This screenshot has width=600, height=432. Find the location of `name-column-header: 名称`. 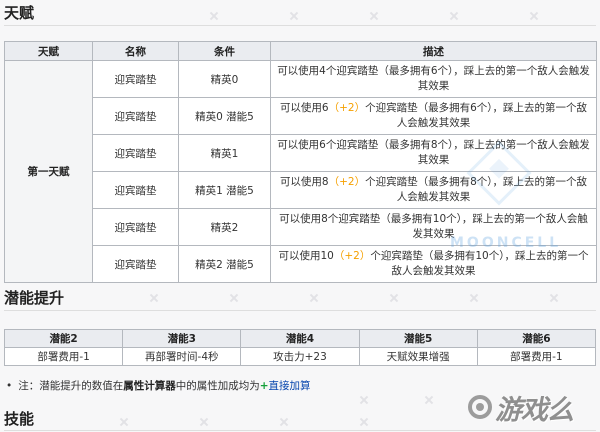

name-column-header: 名称 is located at coordinates (135, 51).